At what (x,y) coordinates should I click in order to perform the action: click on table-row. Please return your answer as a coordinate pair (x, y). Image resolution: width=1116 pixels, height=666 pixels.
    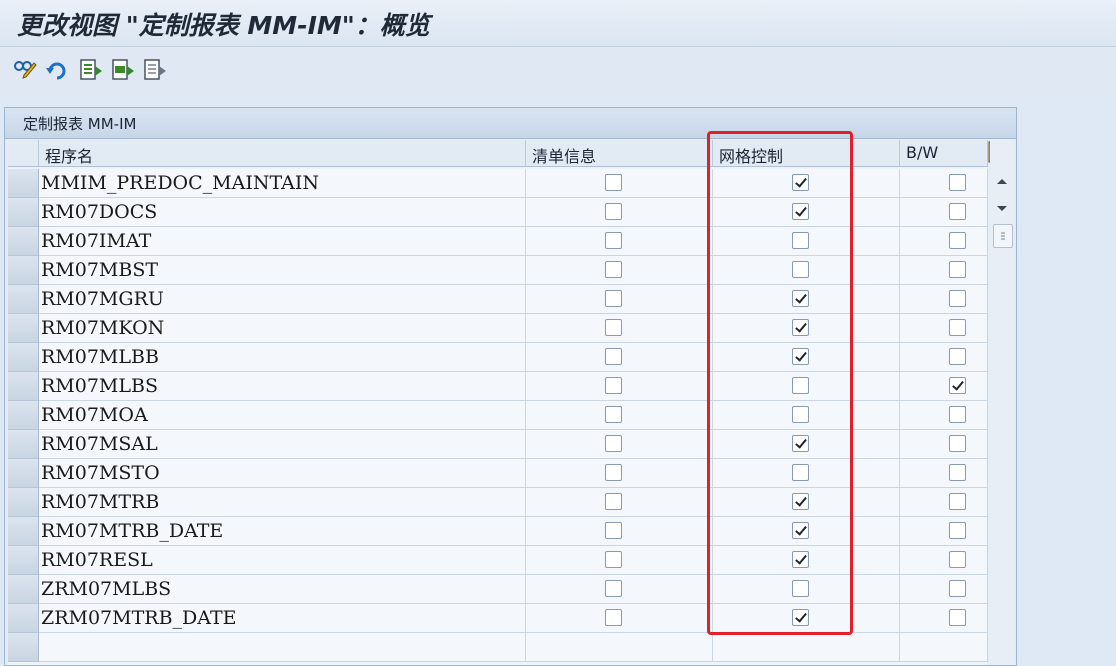
    Looking at the image, I should click on (498, 647).